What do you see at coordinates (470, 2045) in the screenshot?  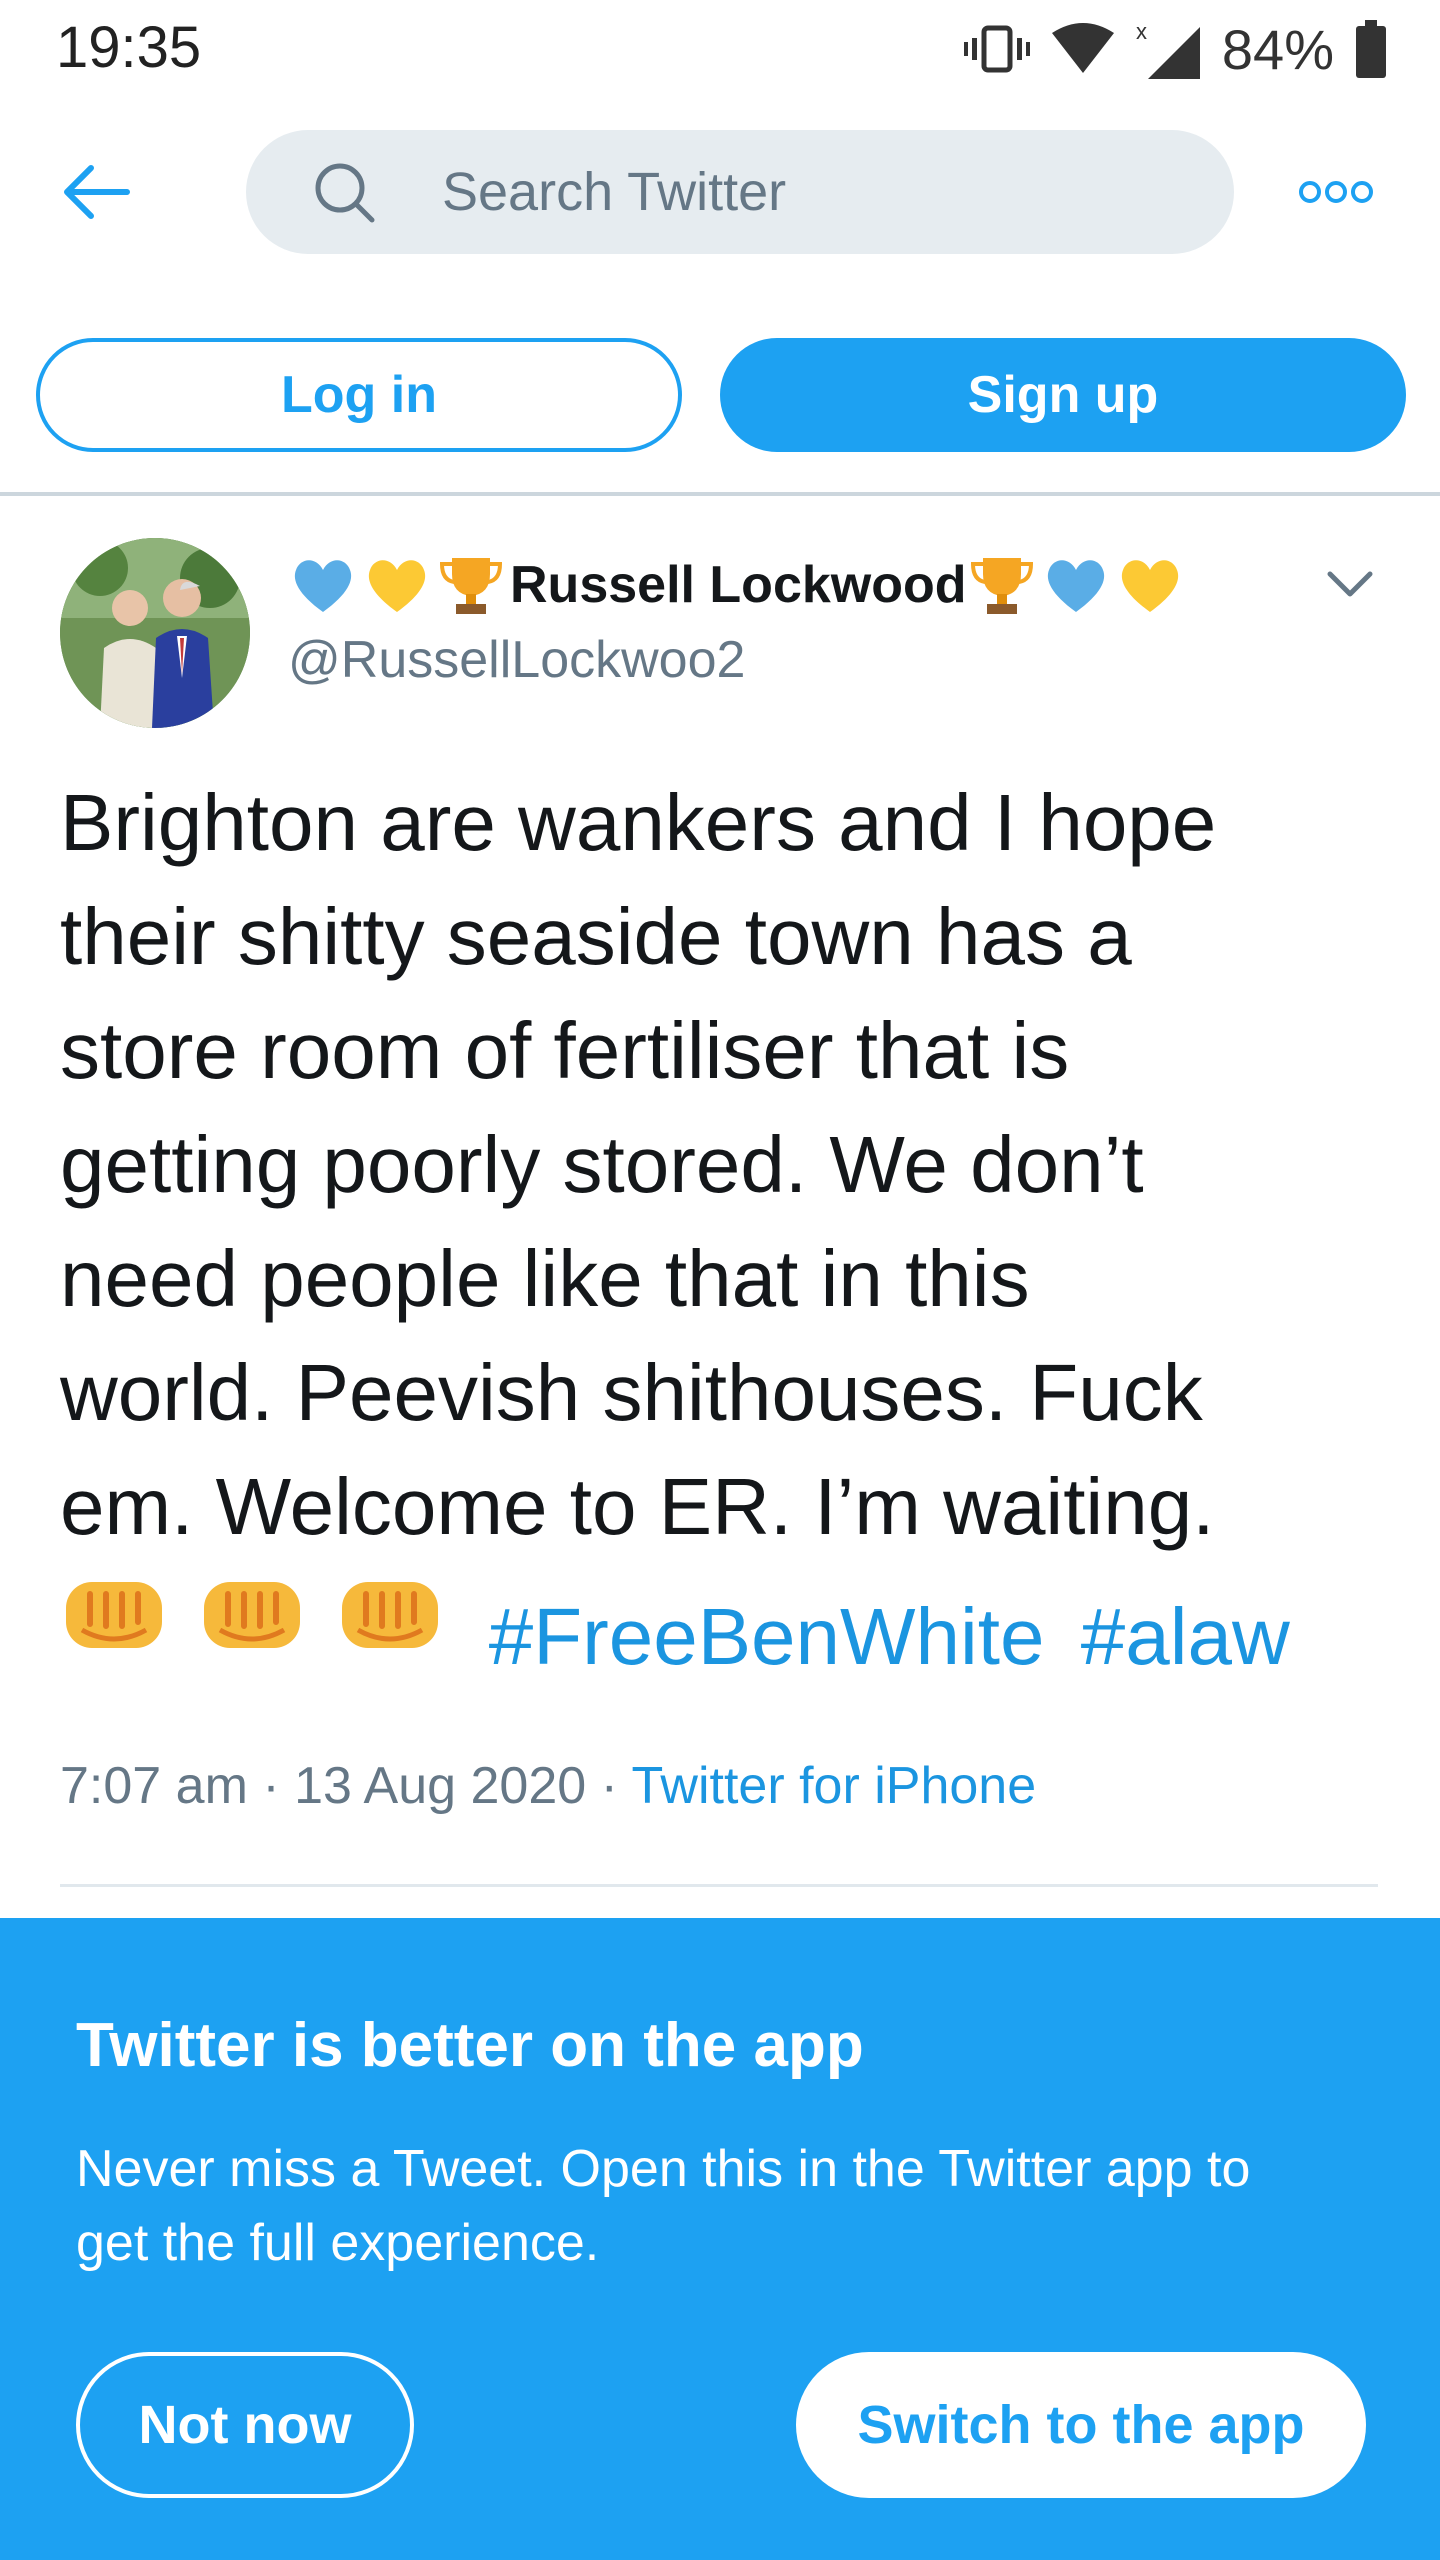 I see `banner-title: Twitter is better on the app` at bounding box center [470, 2045].